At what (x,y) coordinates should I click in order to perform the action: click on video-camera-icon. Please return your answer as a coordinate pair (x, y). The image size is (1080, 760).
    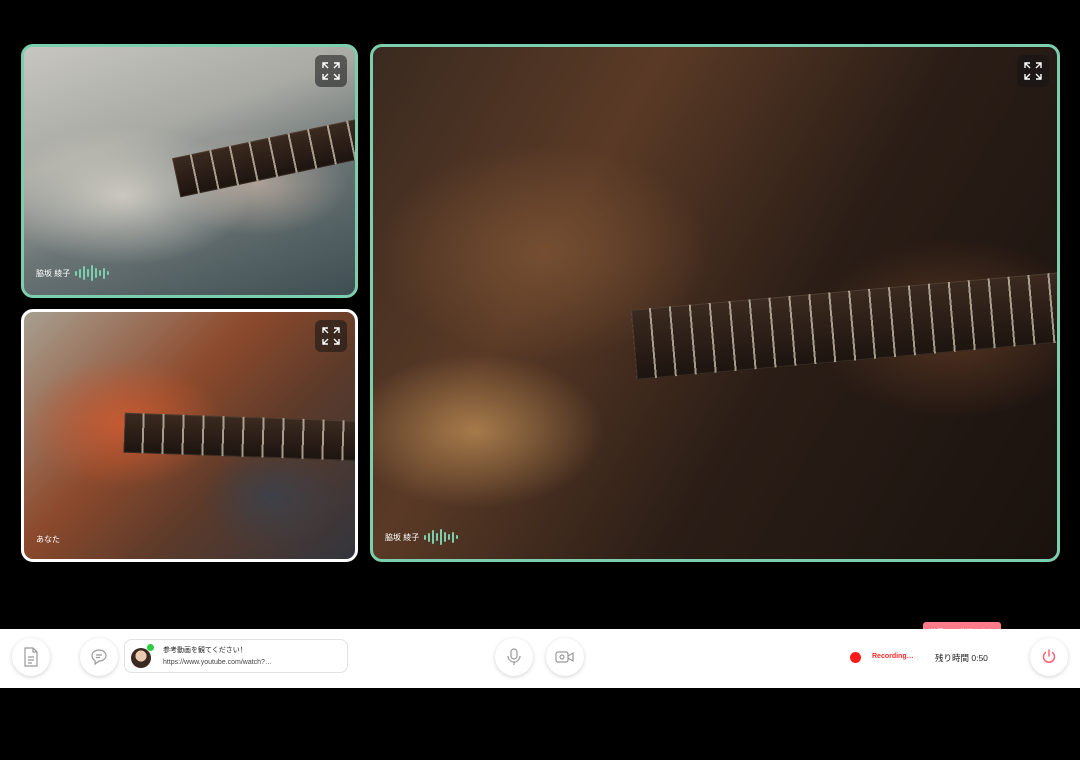
    Looking at the image, I should click on (564, 657).